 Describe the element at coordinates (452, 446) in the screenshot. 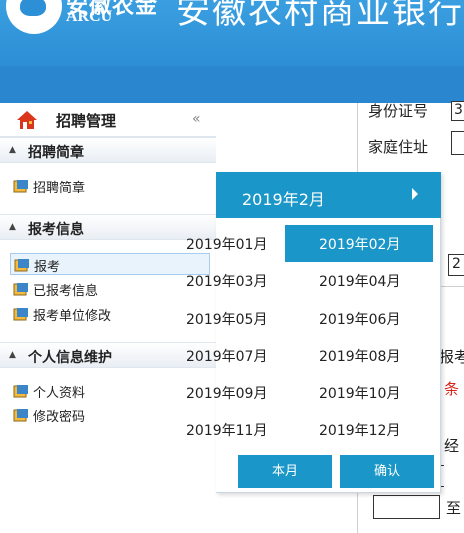

I see `experience-label-fragment: 经` at that location.